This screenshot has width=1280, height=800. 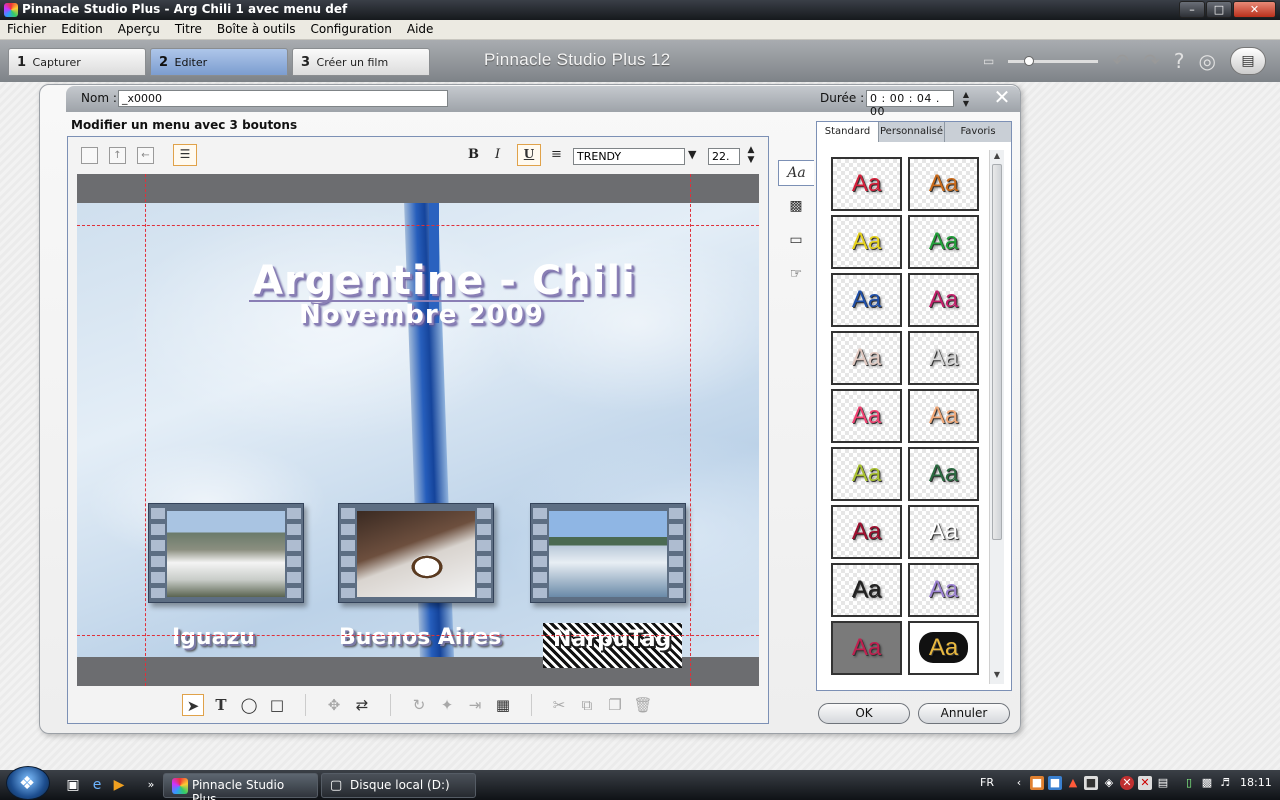 I want to click on rectangle-tool-icon: □, so click(x=277, y=705).